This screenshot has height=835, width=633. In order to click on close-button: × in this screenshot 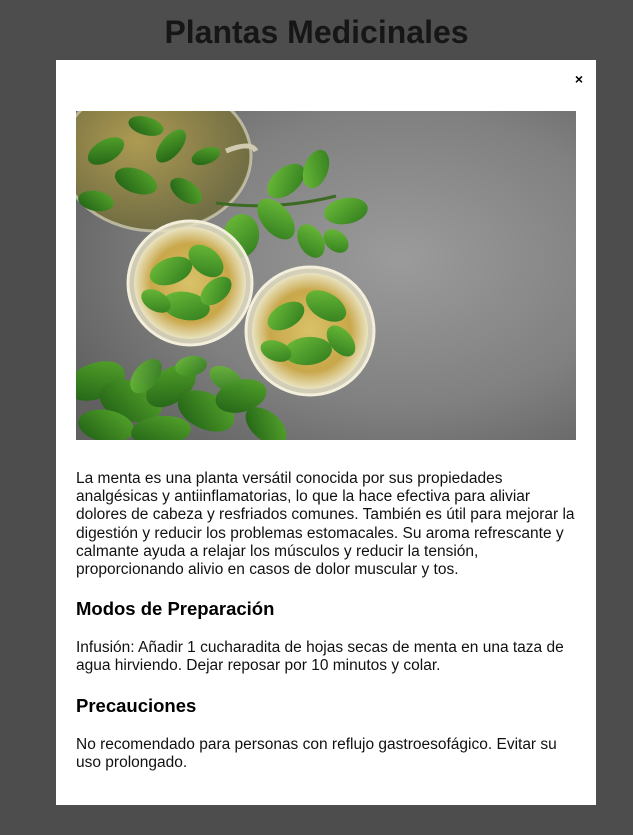, I will do `click(579, 79)`.